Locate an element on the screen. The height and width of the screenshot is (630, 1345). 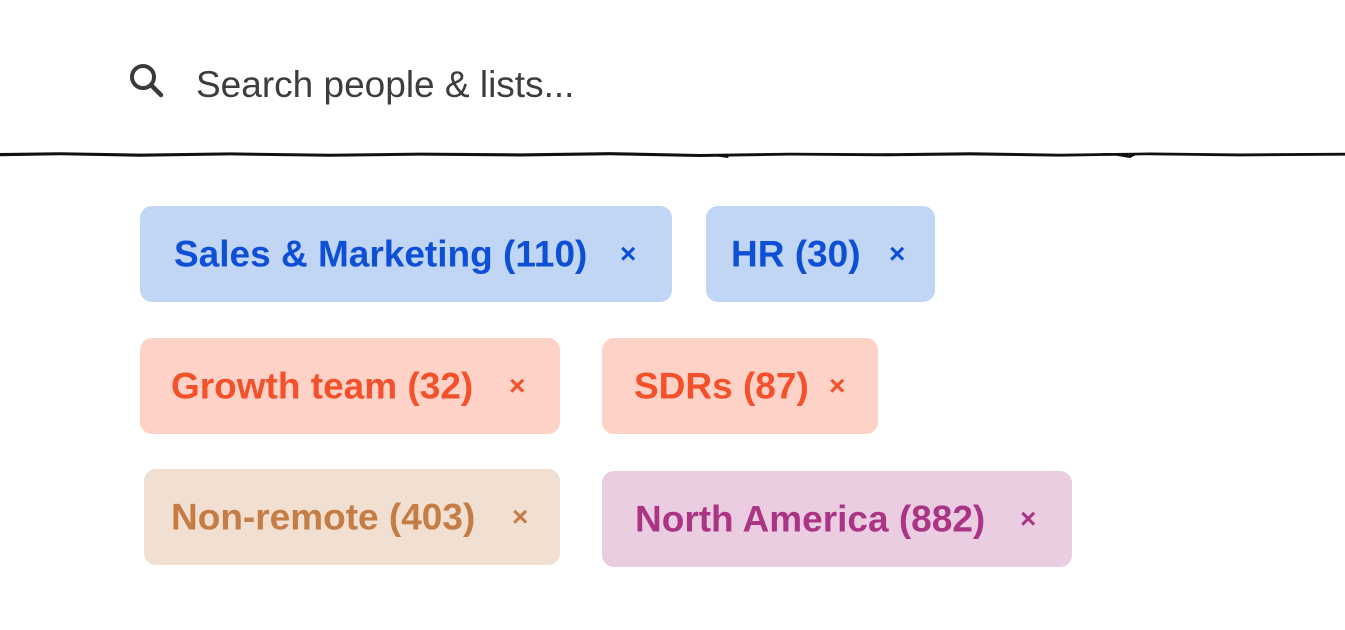
chip-sales-marketing: Sales & Marketing (110) × is located at coordinates (406, 254).